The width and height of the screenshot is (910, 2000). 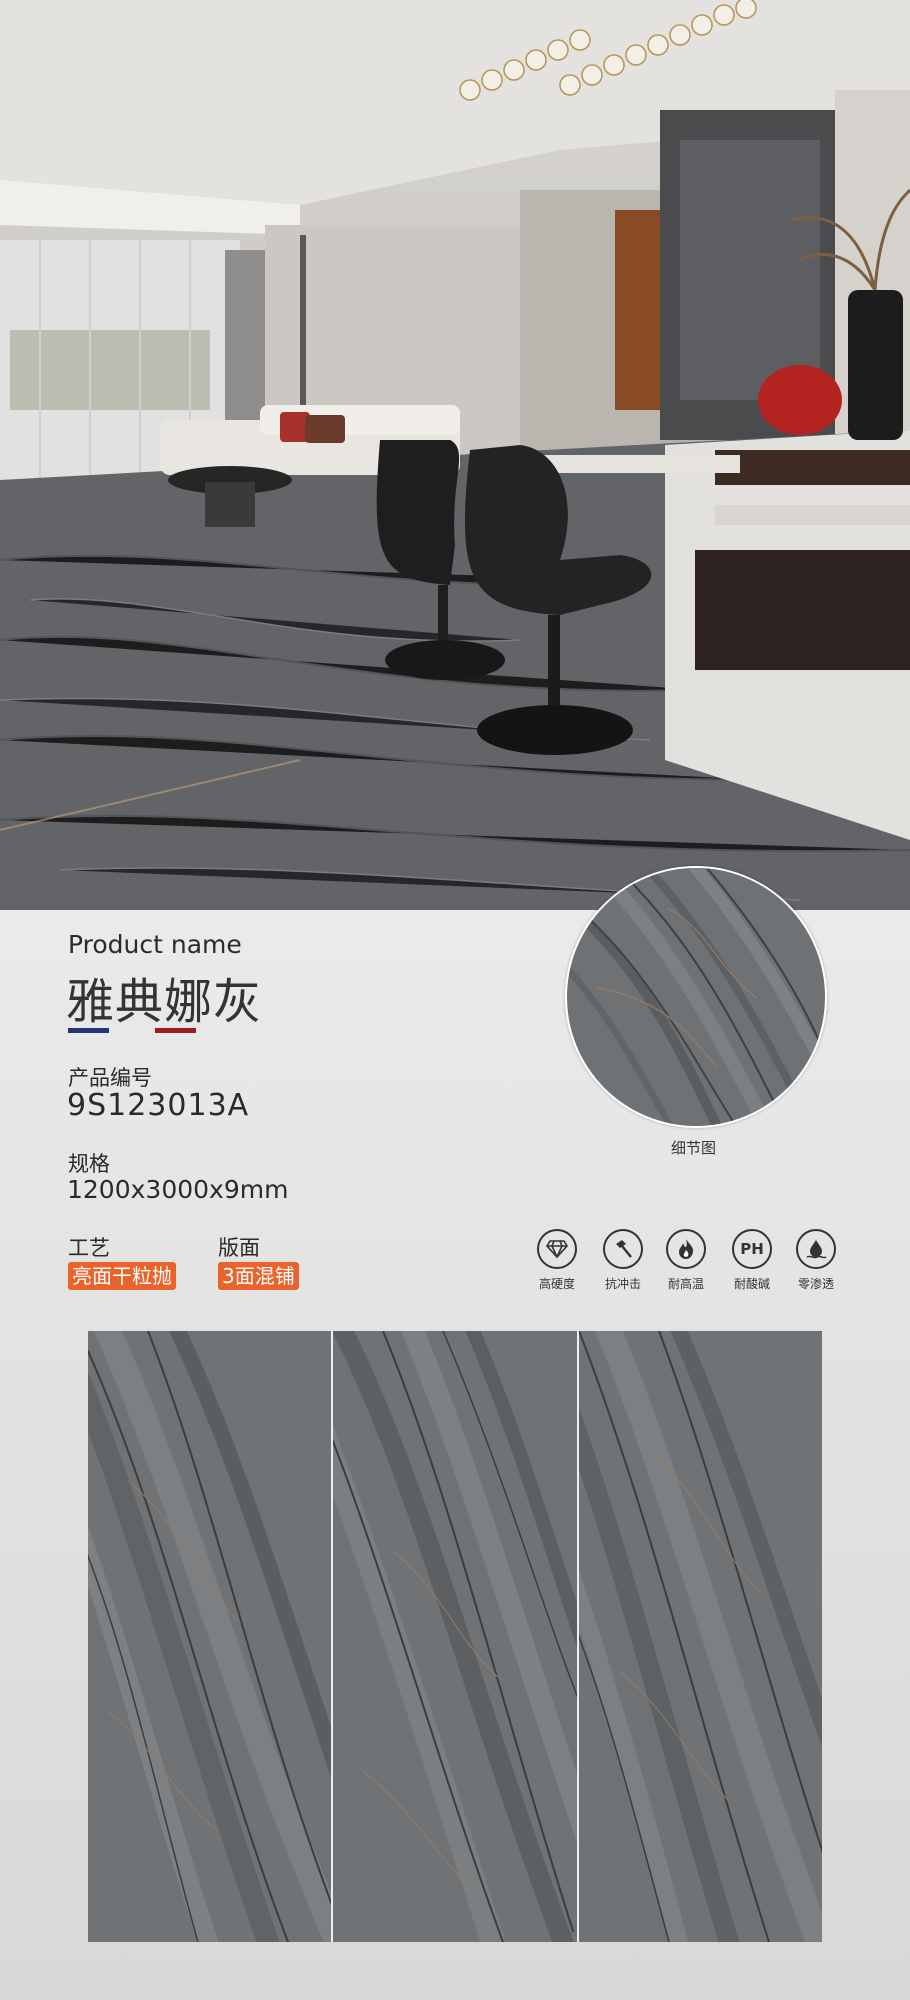 What do you see at coordinates (694, 1148) in the screenshot?
I see `detail-image-caption: 细节图` at bounding box center [694, 1148].